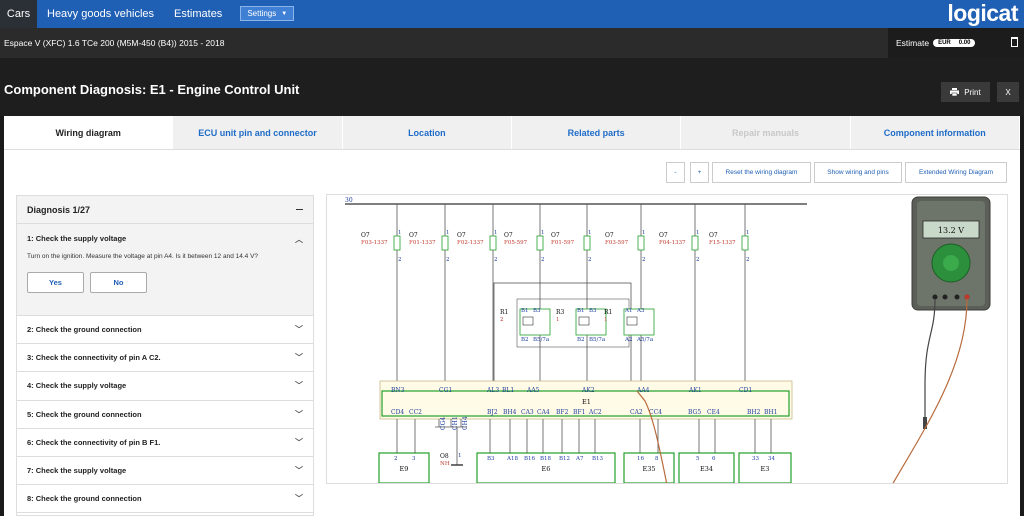  Describe the element at coordinates (754, 412) in the screenshot. I see `ecu-pin: BH2` at that location.